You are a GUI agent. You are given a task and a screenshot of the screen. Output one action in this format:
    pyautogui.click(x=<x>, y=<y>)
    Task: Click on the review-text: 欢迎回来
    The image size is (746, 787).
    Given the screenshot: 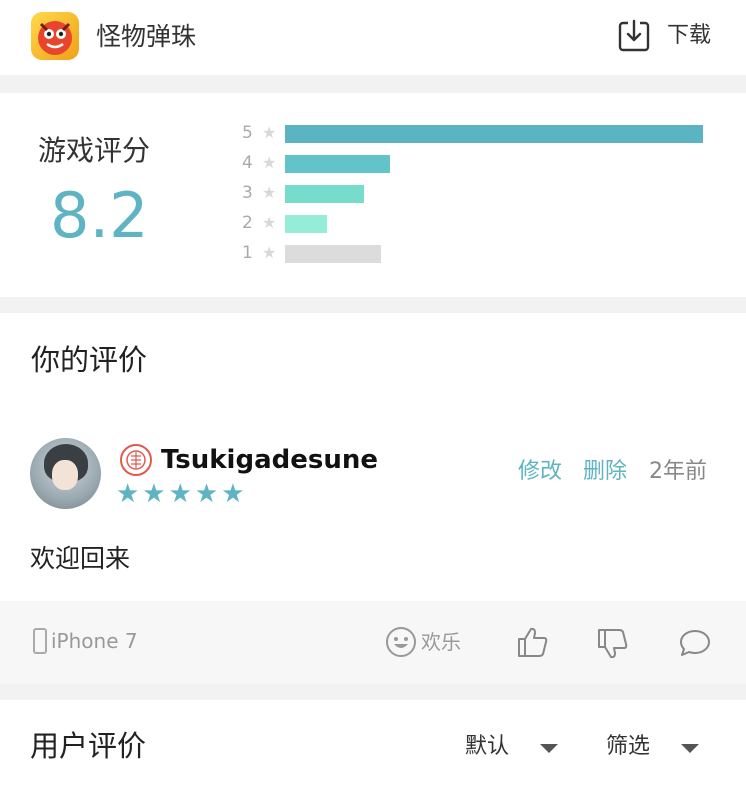 What is the action you would take?
    pyautogui.click(x=80, y=558)
    